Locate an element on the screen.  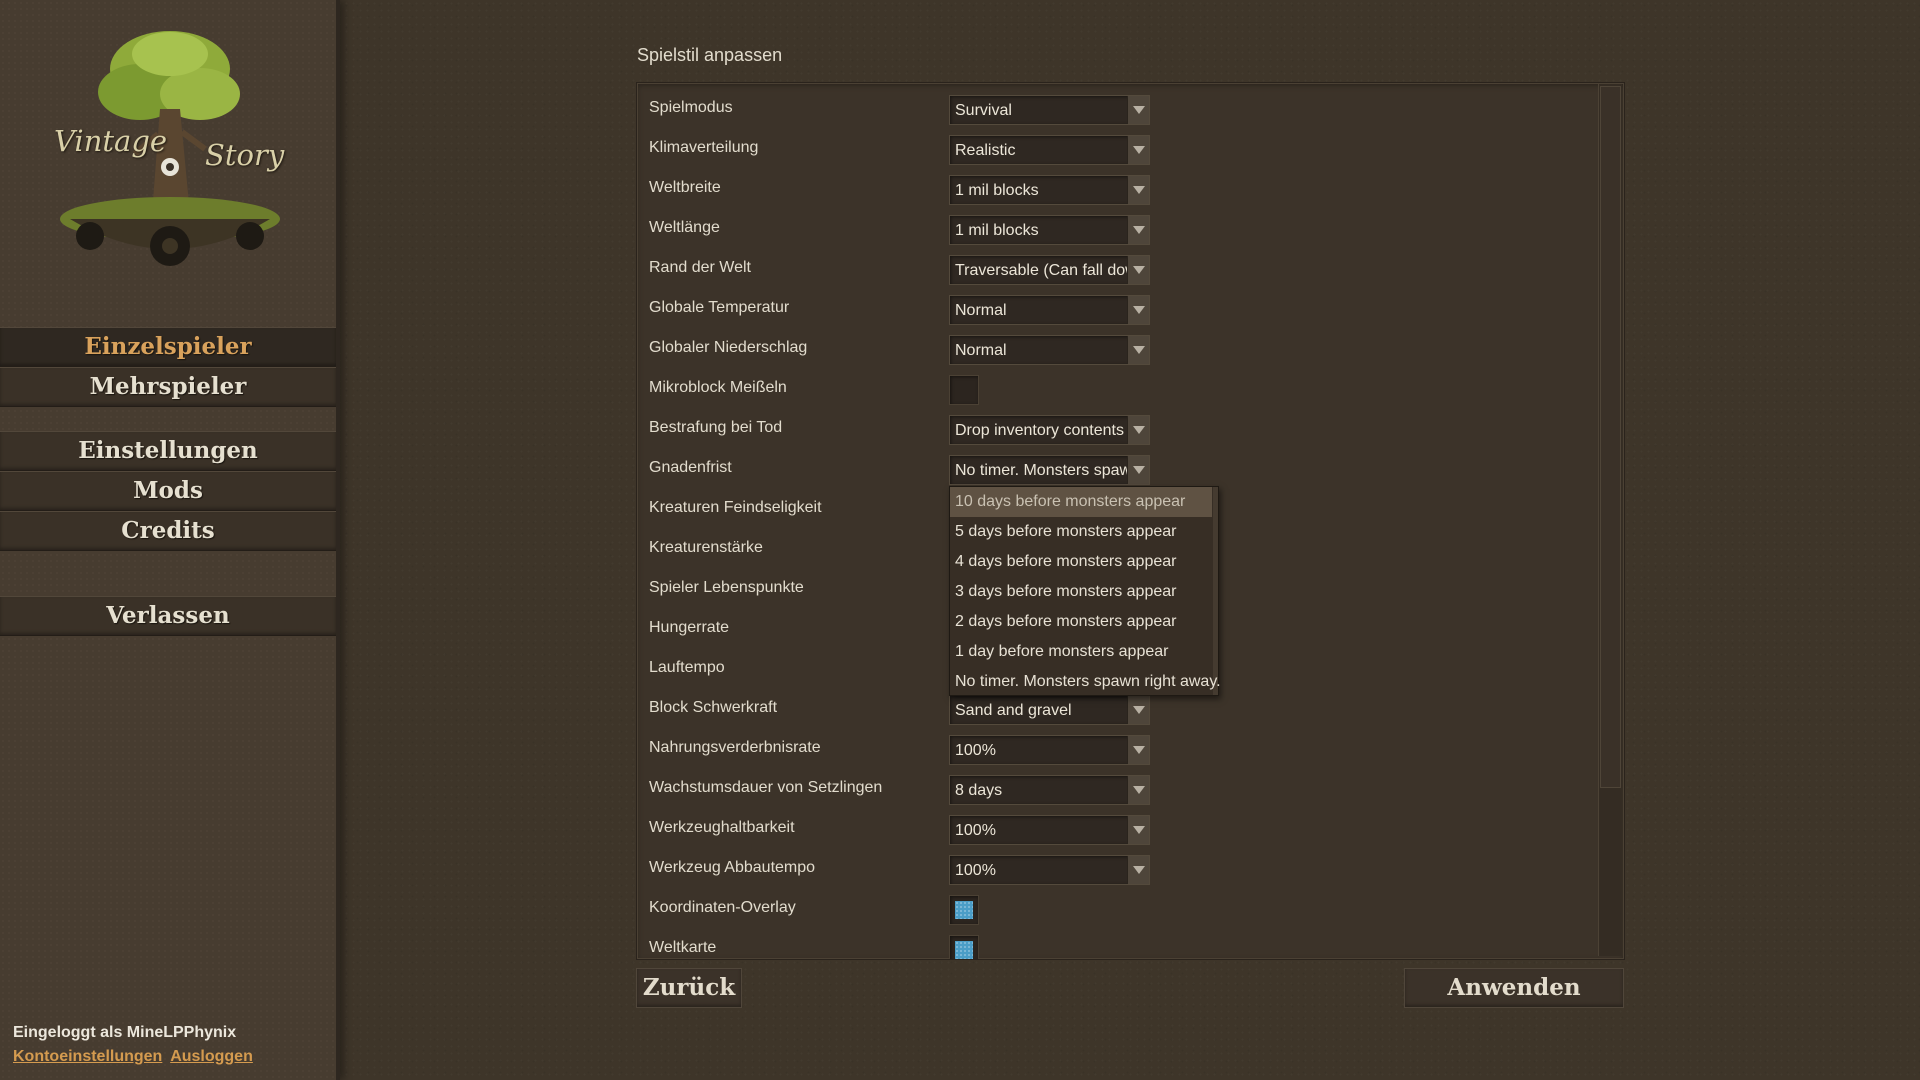
setting-label: Weltbreite is located at coordinates (685, 187).